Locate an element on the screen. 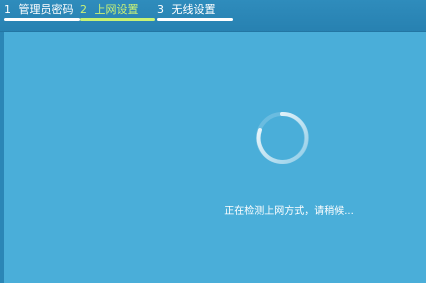 The width and height of the screenshot is (426, 283). step-number: 3 is located at coordinates (160, 9).